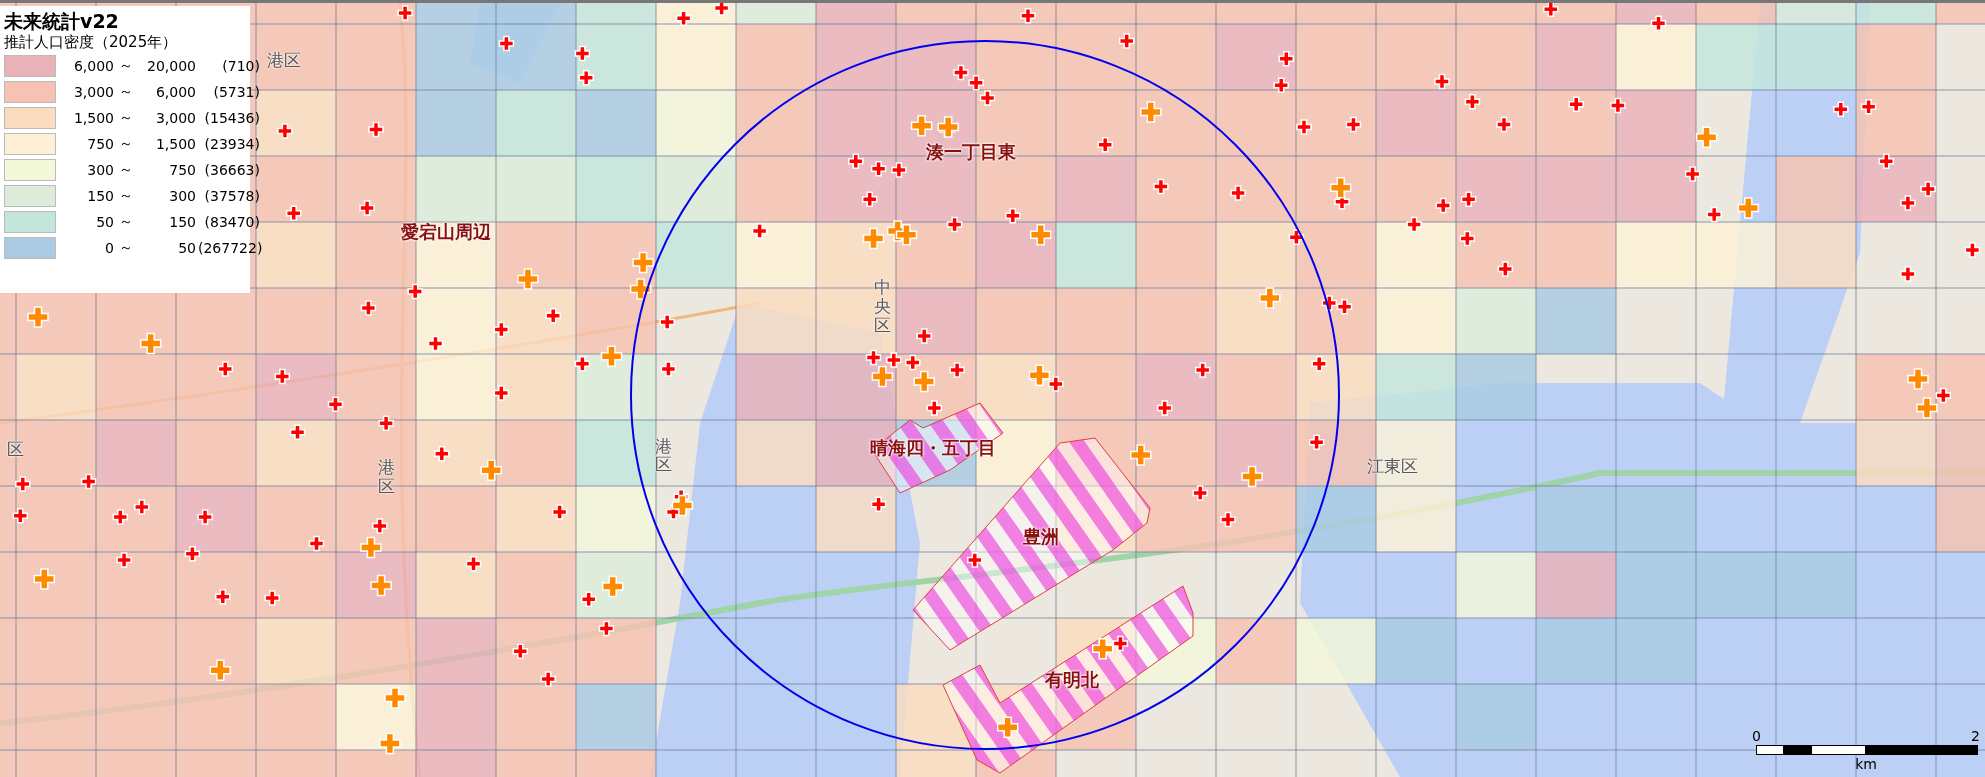 The height and width of the screenshot is (777, 1985). I want to click on range-end: 20,000, so click(171, 66).